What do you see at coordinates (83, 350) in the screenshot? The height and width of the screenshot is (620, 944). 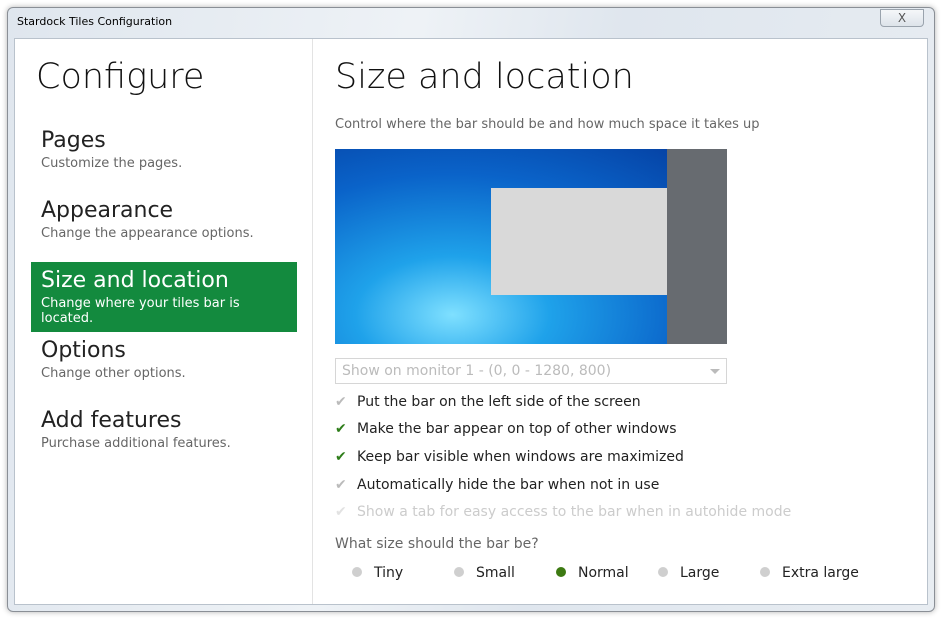 I see `nav-title: Options` at bounding box center [83, 350].